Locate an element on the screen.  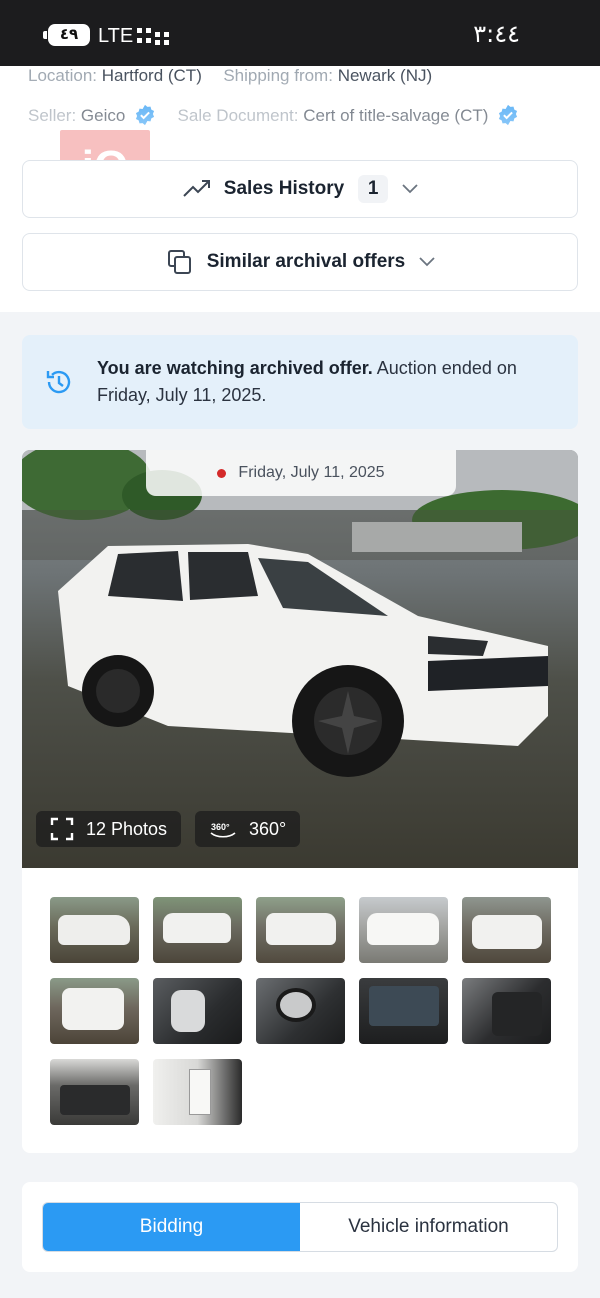
thumbnail-door-sticker is located at coordinates (197, 1092).